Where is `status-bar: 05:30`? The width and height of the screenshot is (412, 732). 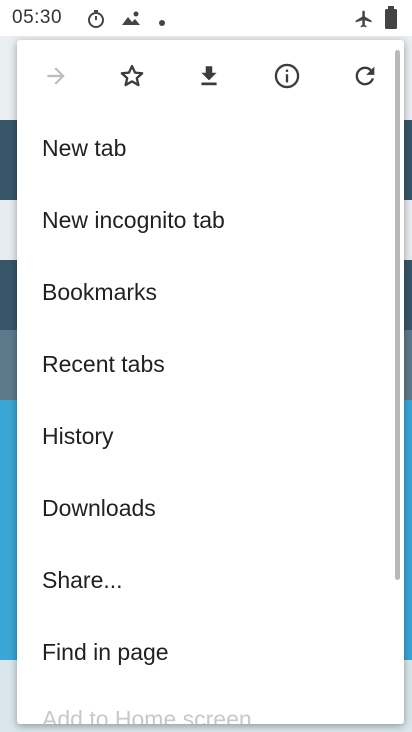
status-bar: 05:30 is located at coordinates (206, 18).